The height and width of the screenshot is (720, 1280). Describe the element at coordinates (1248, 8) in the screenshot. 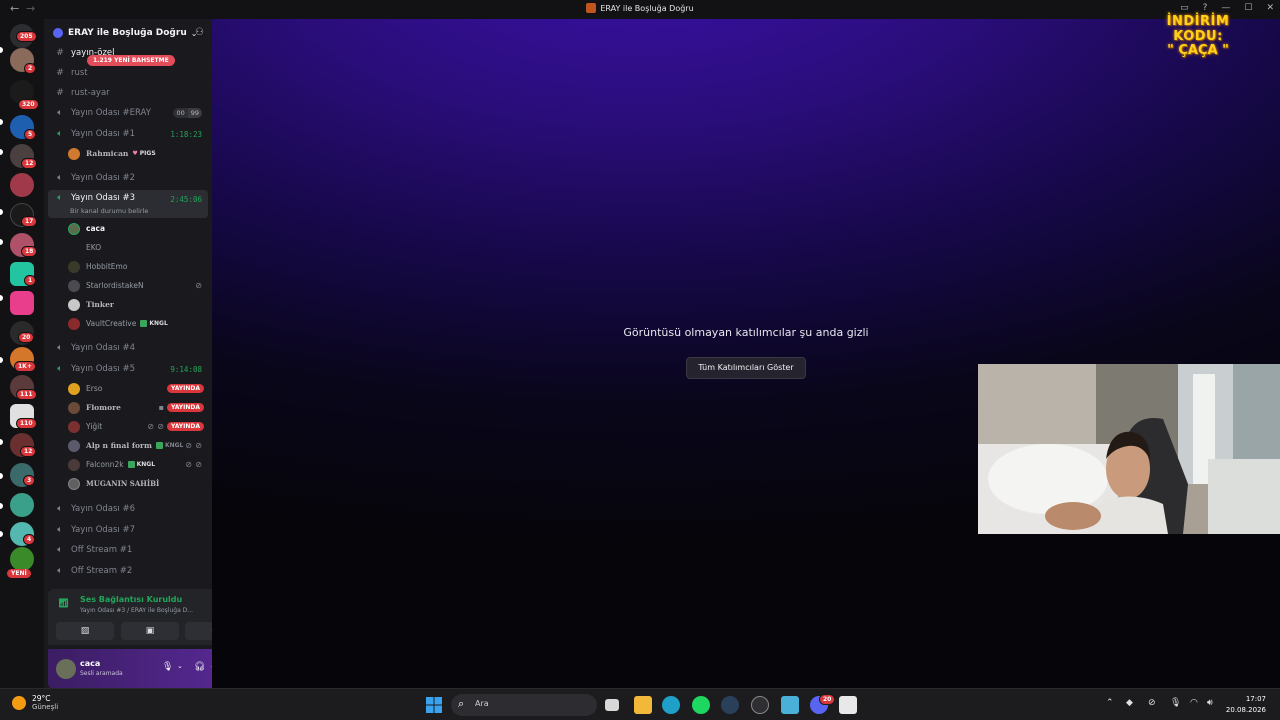

I see `maximize-icon: ☐` at that location.